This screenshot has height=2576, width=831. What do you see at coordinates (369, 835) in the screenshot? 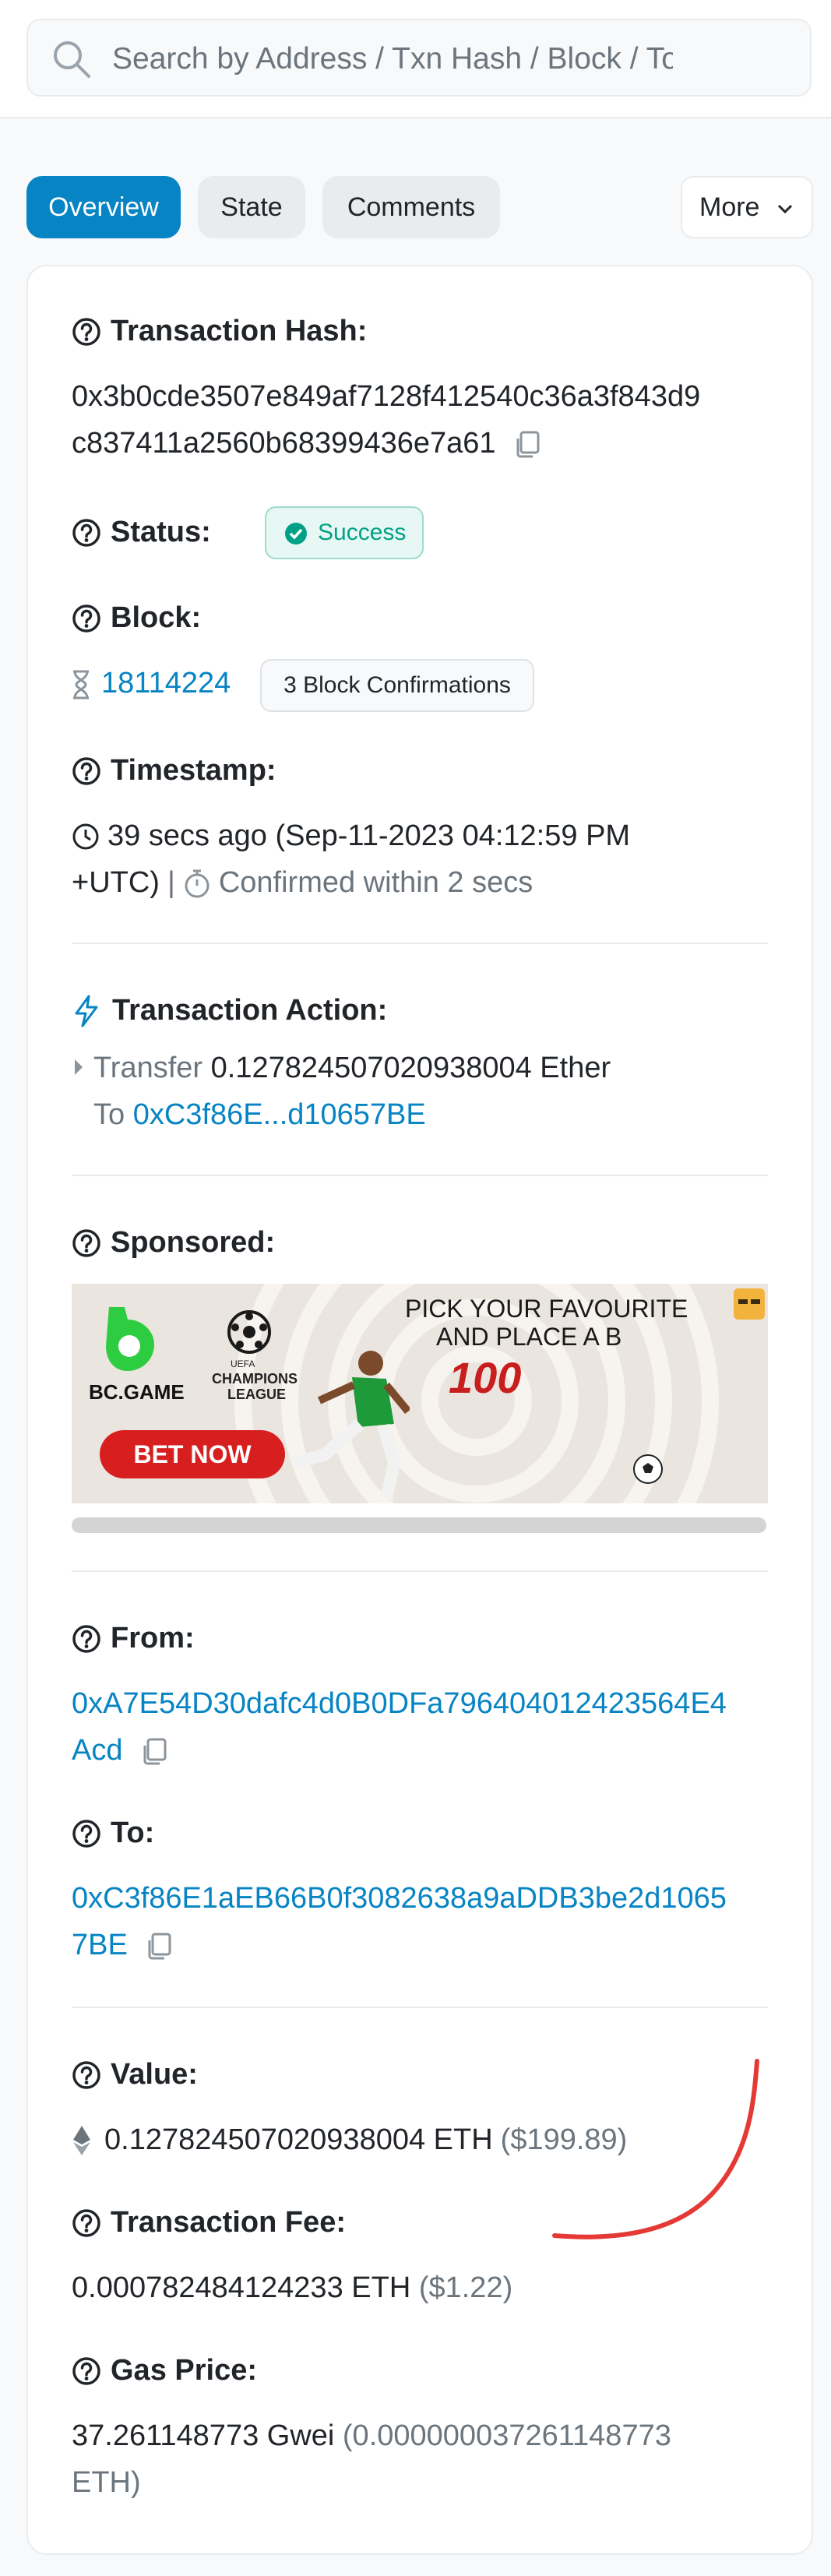
I see `timestamp-line1: 39 secs ago (Sep-11-2023 04:12:59 PM` at bounding box center [369, 835].